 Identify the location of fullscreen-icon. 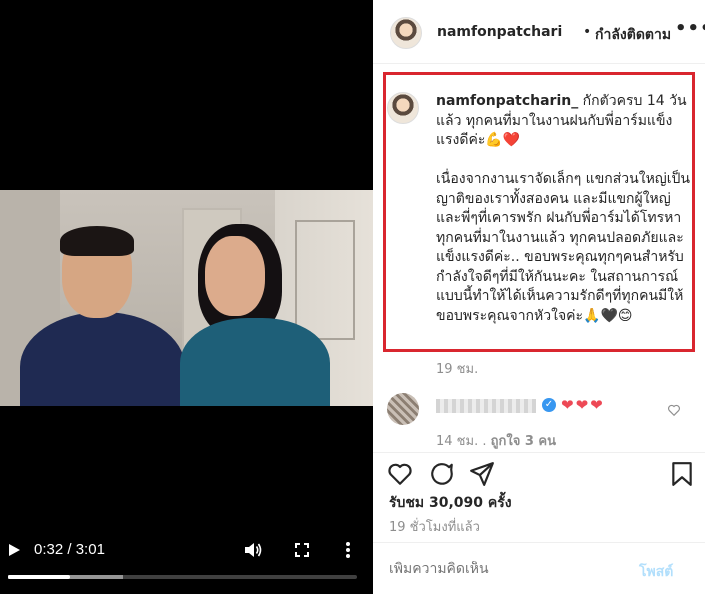
(302, 550).